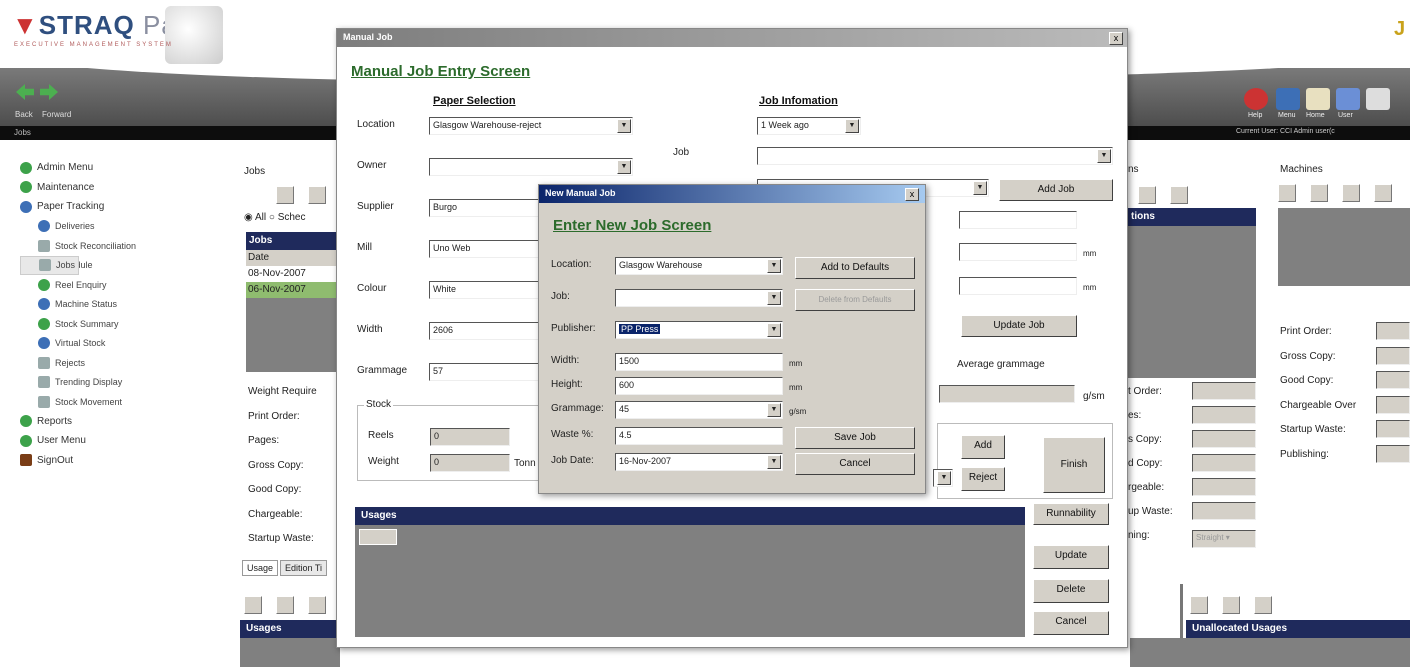 This screenshot has width=1410, height=667. Describe the element at coordinates (89, 382) in the screenshot. I see `sidebar-item-label: Trending Display` at that location.